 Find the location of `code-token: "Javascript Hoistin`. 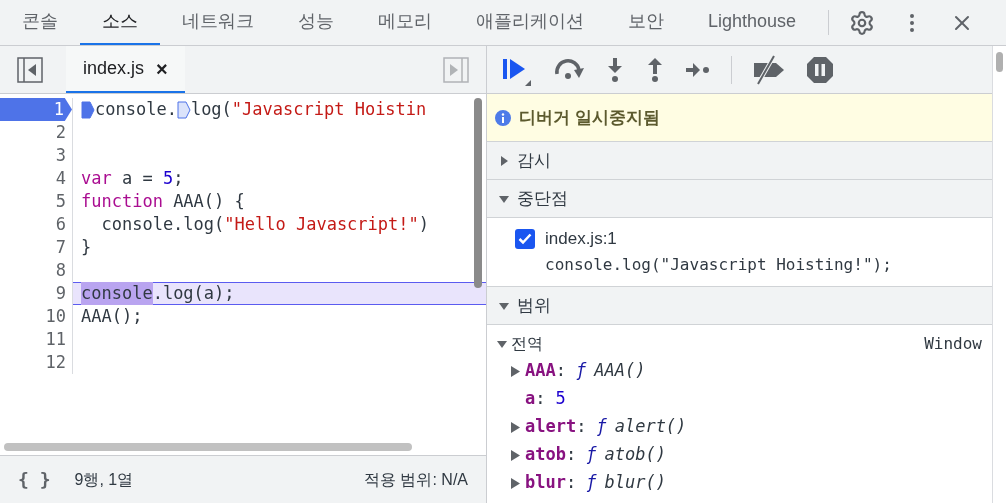

code-token: "Javascript Hoistin is located at coordinates (329, 109).